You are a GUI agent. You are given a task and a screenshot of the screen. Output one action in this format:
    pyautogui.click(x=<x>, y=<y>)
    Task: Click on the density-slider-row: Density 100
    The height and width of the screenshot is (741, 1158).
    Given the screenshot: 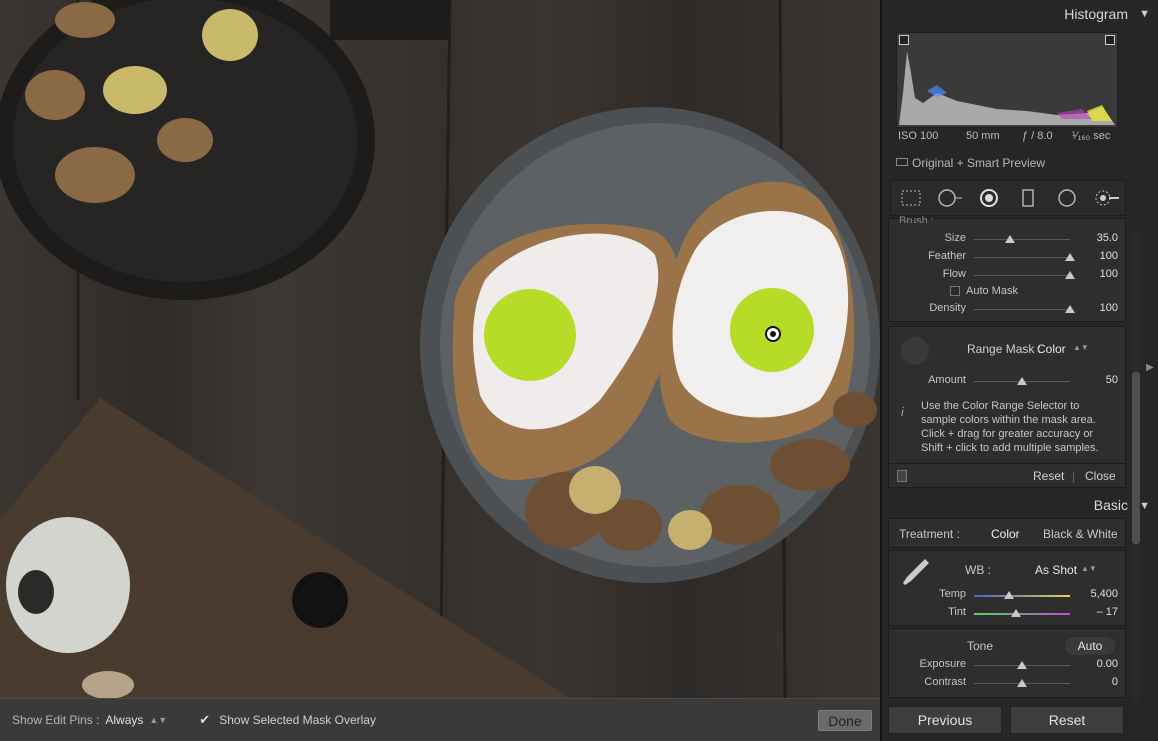 What is the action you would take?
    pyautogui.click(x=1008, y=309)
    